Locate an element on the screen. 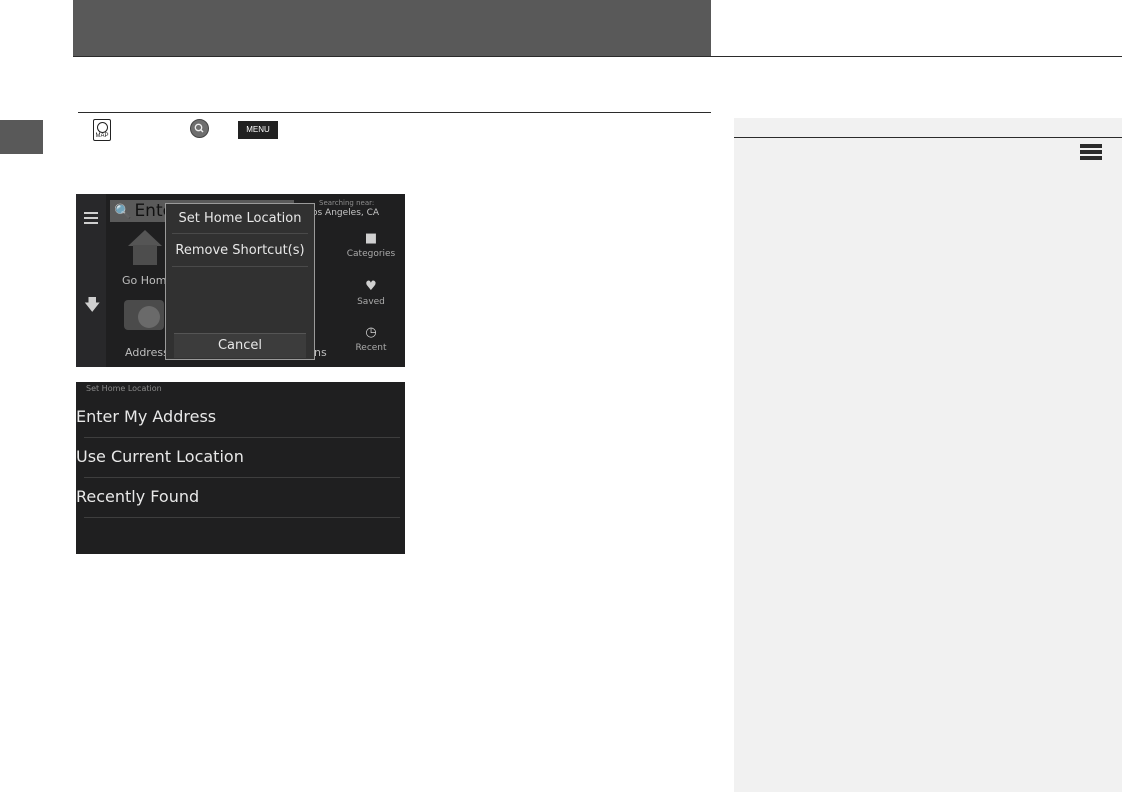 Image resolution: width=1122 pixels, height=792 pixels. remove-shortcuts-item: Remove Shortcut(s) is located at coordinates (240, 250).